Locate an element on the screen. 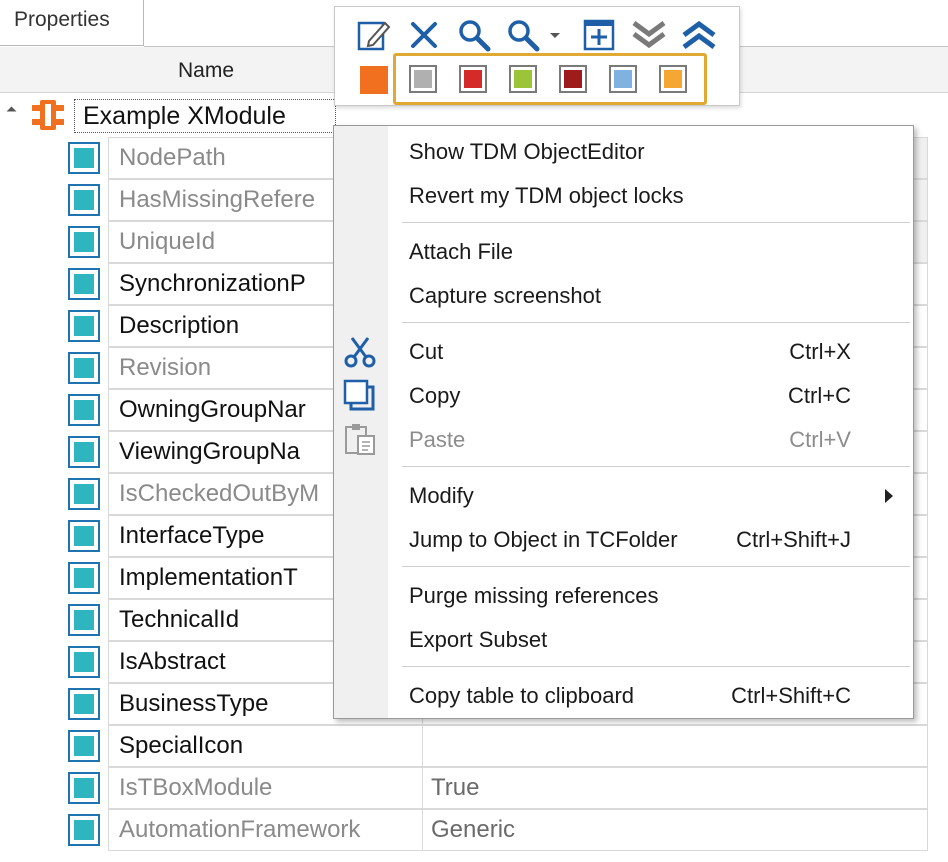 Image resolution: width=948 pixels, height=862 pixels. property-value-cell is located at coordinates (675, 746).